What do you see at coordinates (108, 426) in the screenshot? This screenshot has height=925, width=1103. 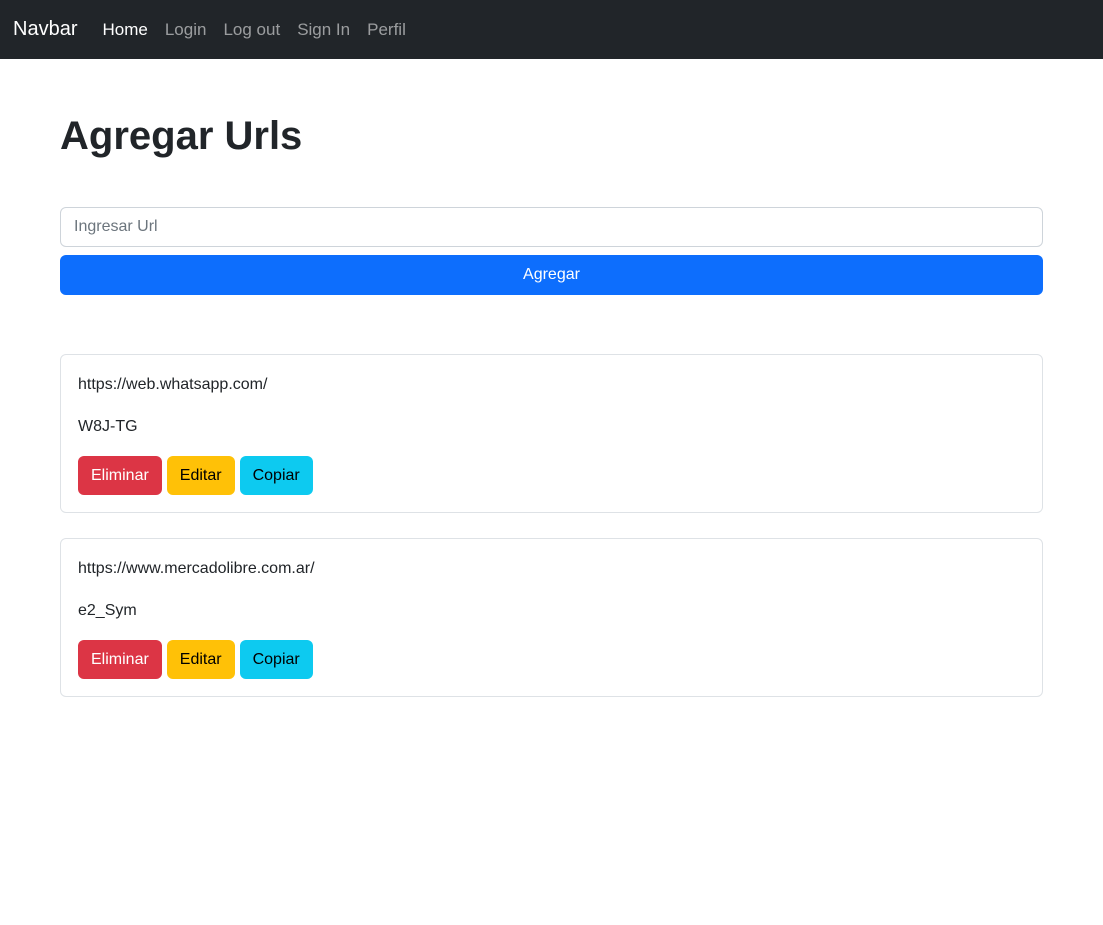 I see `short-url: W8J-TG` at bounding box center [108, 426].